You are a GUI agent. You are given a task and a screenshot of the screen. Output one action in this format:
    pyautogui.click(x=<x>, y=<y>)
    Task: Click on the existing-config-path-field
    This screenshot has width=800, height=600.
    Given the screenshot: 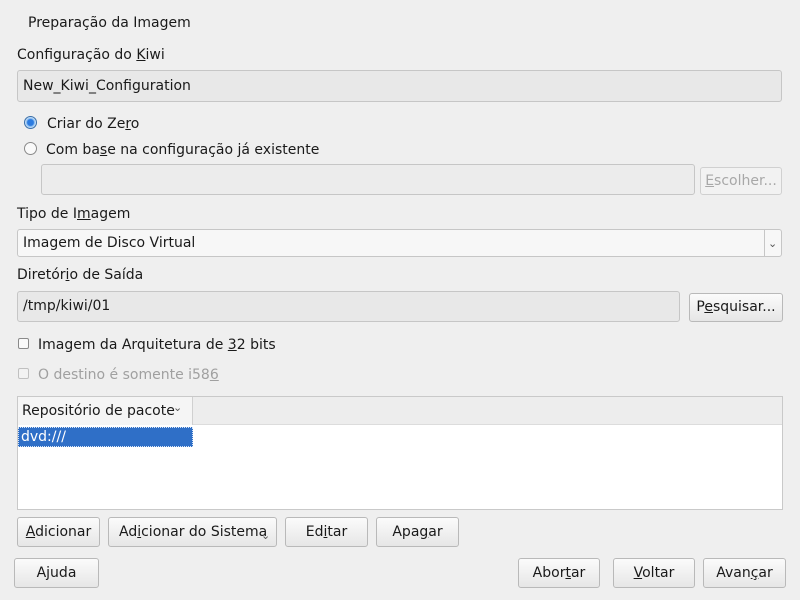 What is the action you would take?
    pyautogui.click(x=368, y=179)
    